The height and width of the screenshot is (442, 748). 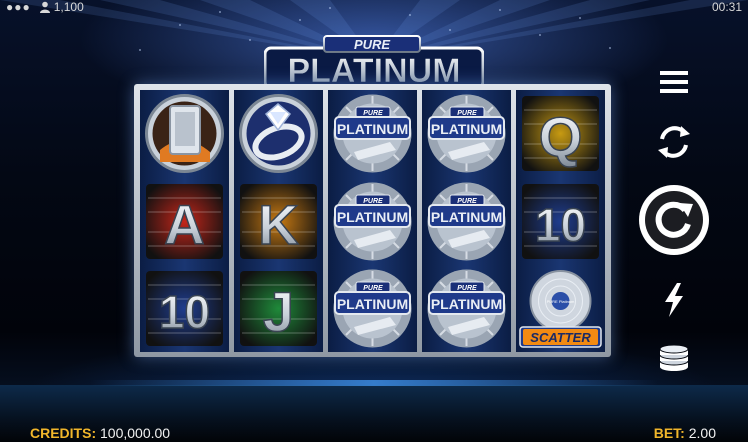 I want to click on turbo-icon, so click(x=674, y=300).